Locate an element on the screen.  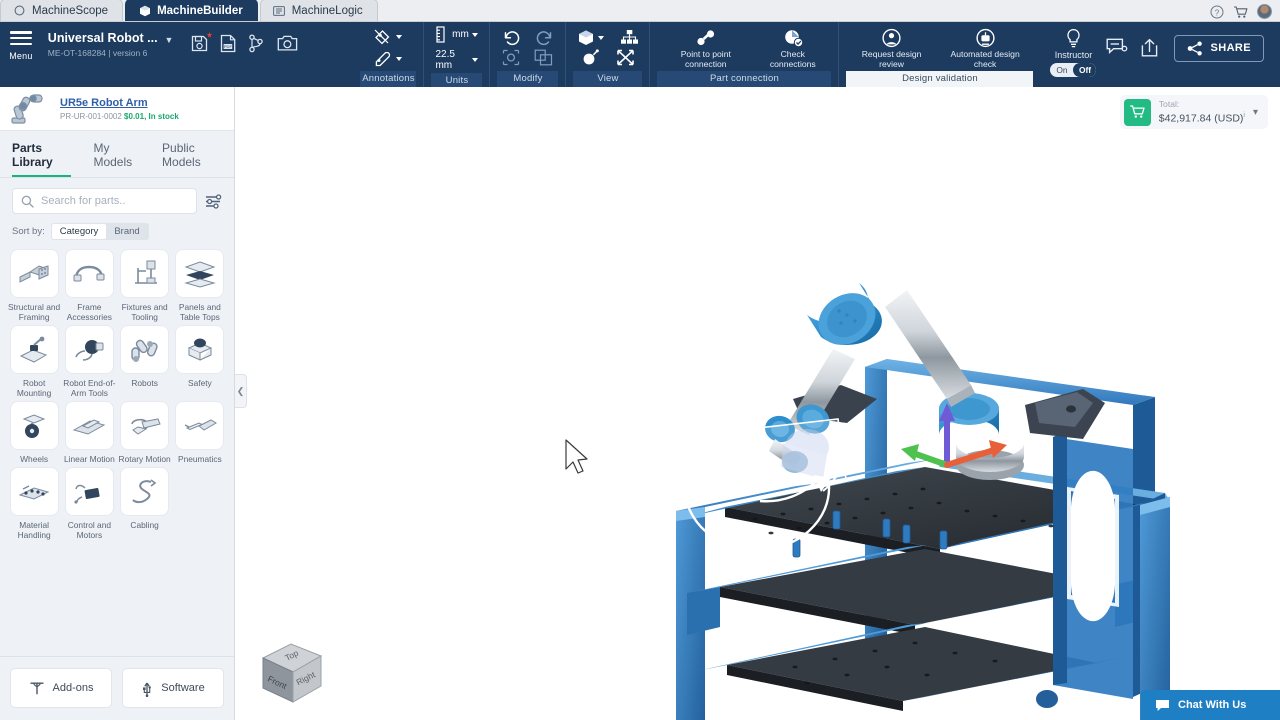
category-label: Panels and Table Tops is located at coordinates (199, 312).